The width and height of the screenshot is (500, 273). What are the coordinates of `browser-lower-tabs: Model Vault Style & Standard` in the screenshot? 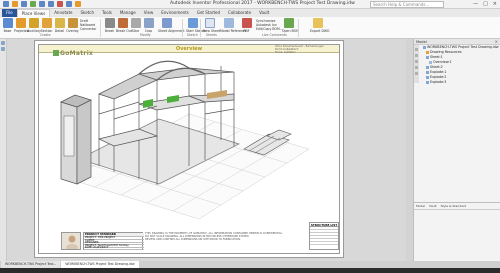 It's located at (457, 206).